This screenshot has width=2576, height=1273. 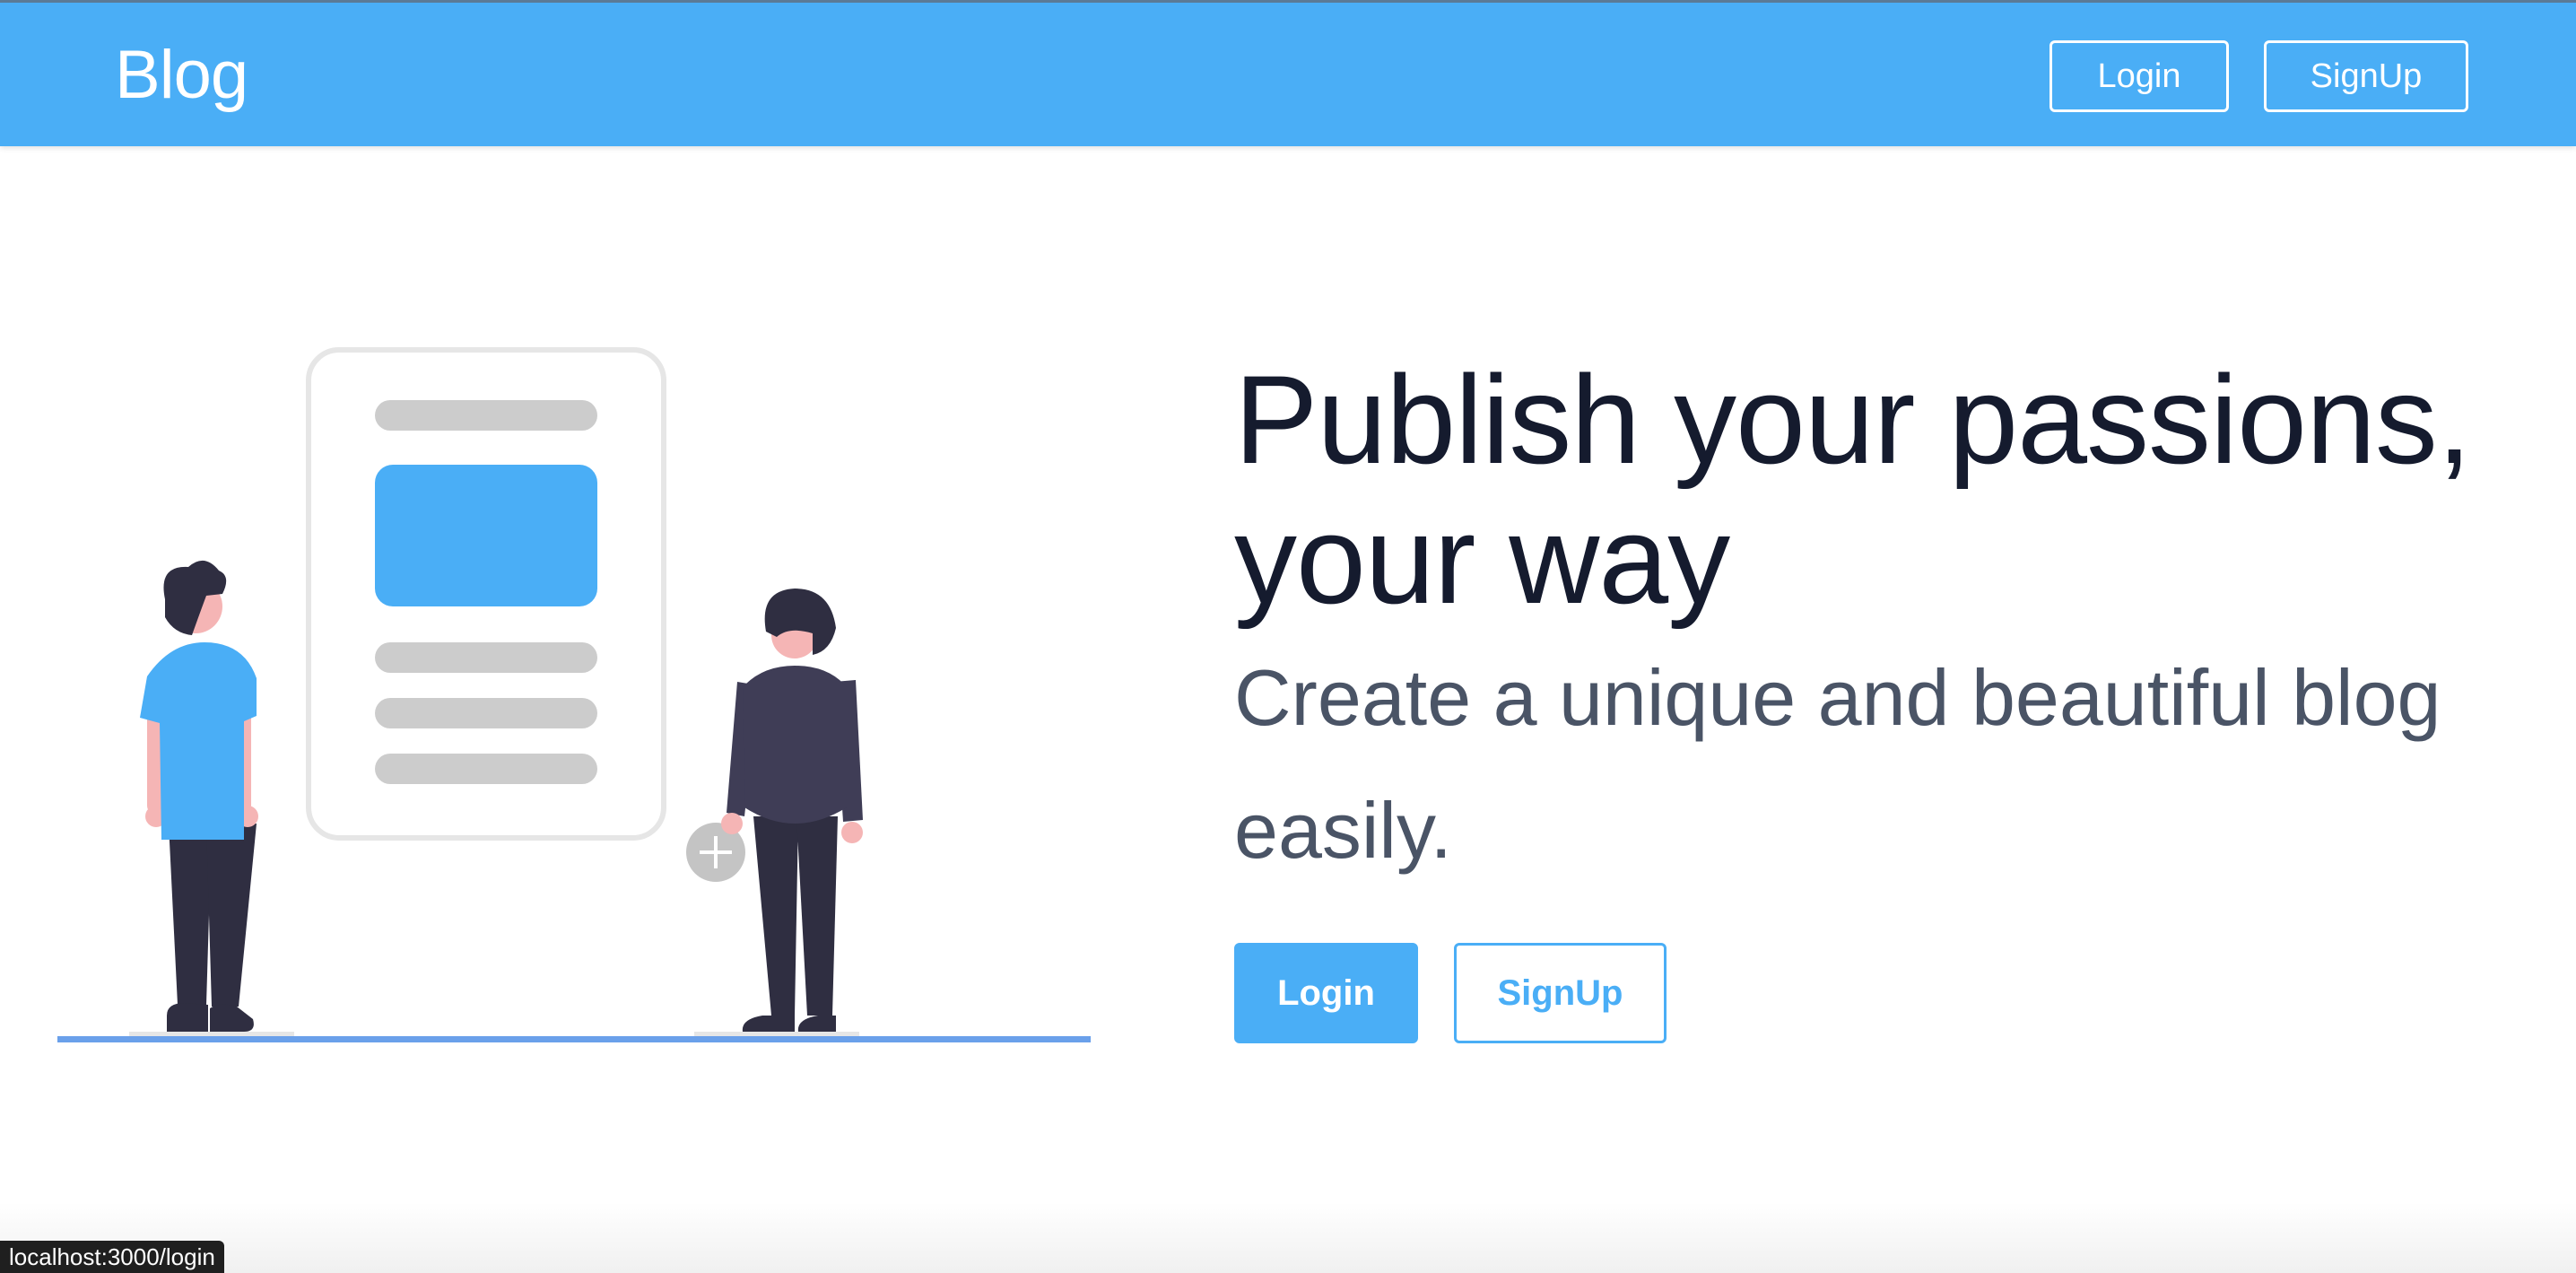 I want to click on top-navbar: Blog Login SignUp, so click(x=1288, y=73).